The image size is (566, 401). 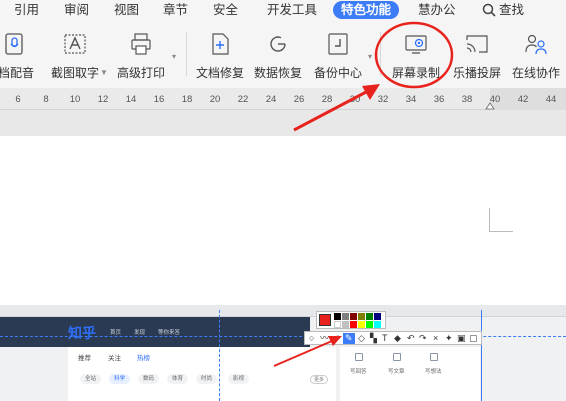 I want to click on zhihu-tab: 关注, so click(x=114, y=358).